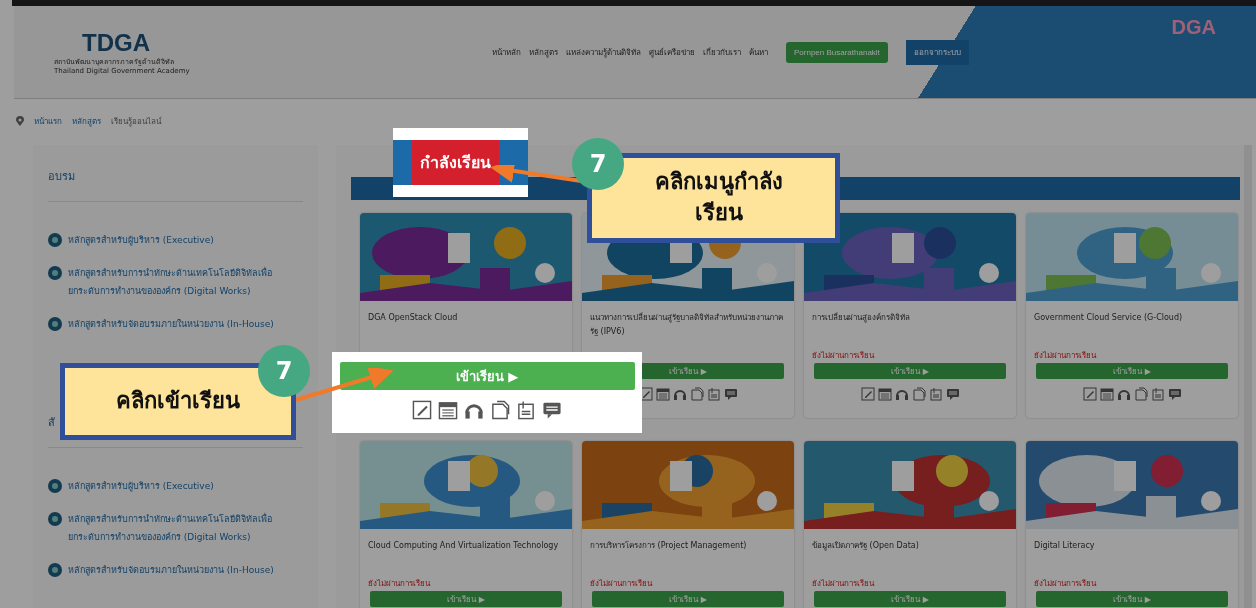 This screenshot has width=1256, height=608. Describe the element at coordinates (86, 121) in the screenshot. I see `breadcrumb-item: หลักสูตร` at that location.